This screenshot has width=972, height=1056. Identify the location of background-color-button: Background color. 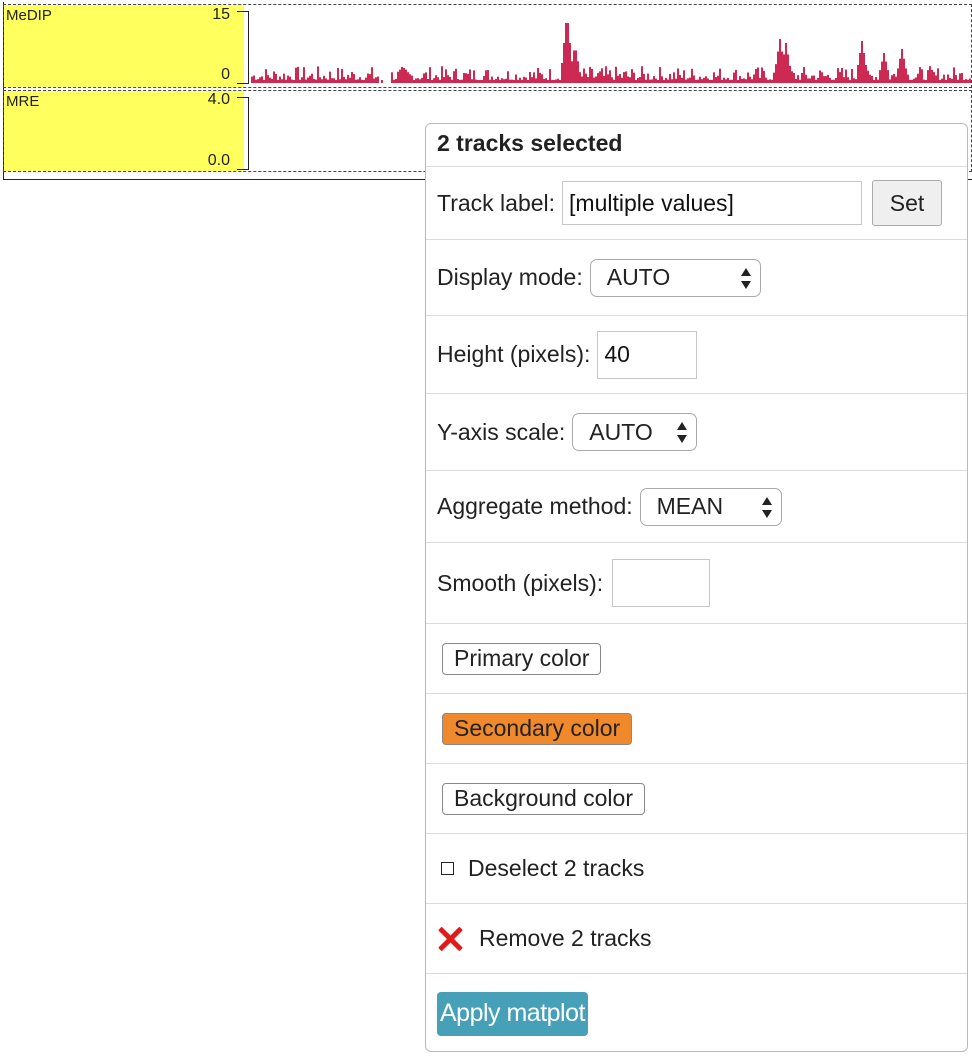
(543, 798).